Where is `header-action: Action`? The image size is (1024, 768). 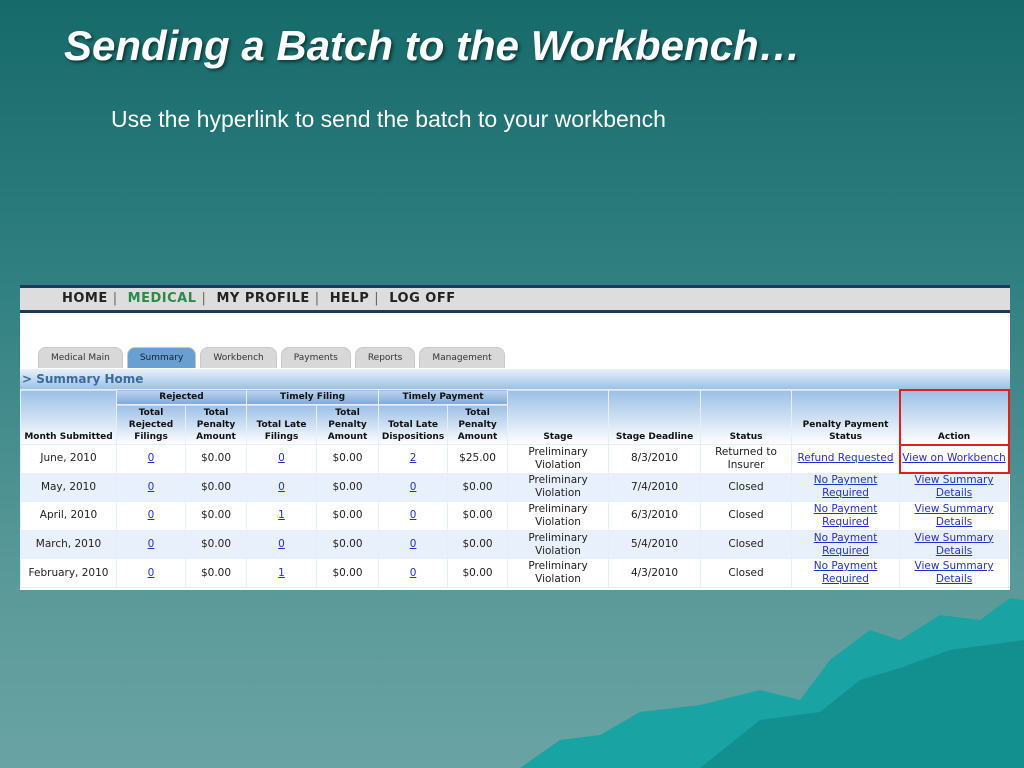
header-action: Action is located at coordinates (954, 417).